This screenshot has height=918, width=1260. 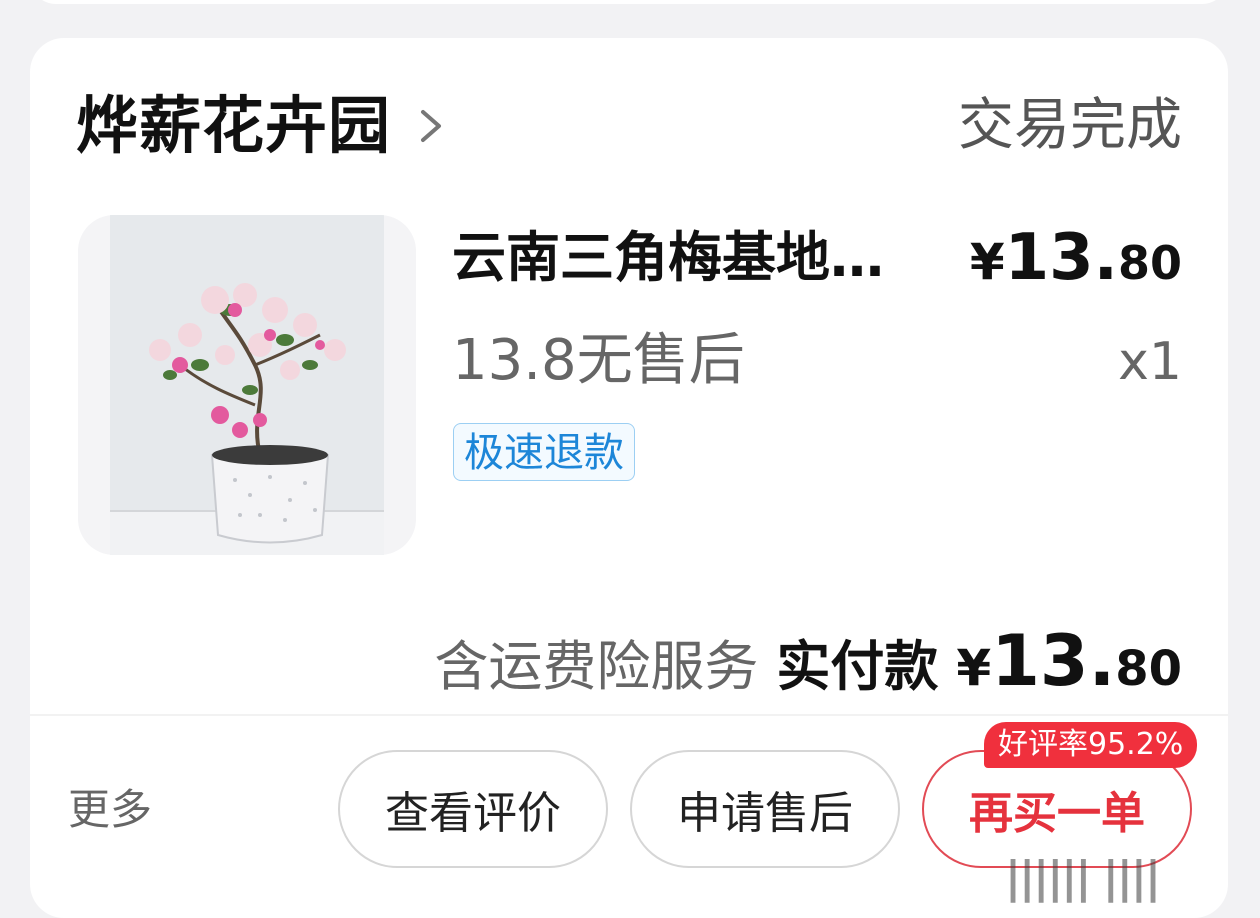 I want to click on product-price: ¥13.80, so click(x=1076, y=266).